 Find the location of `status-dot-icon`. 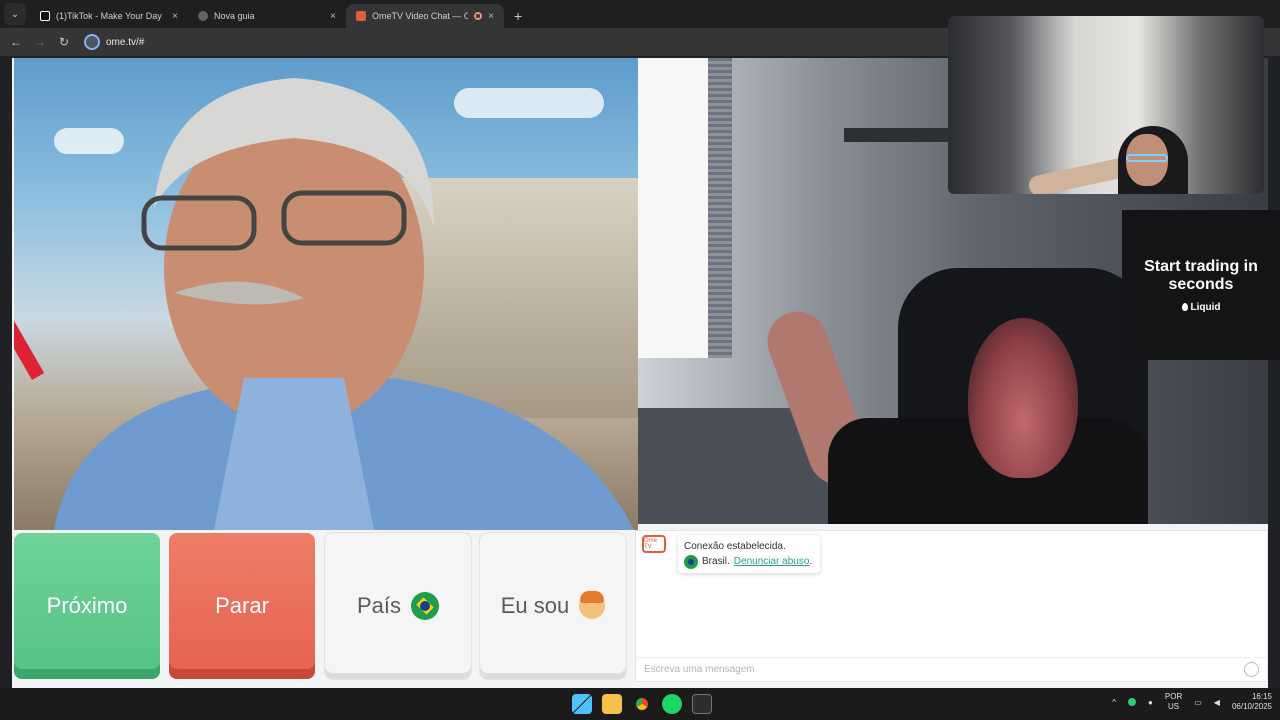

status-dot-icon is located at coordinates (1132, 702).